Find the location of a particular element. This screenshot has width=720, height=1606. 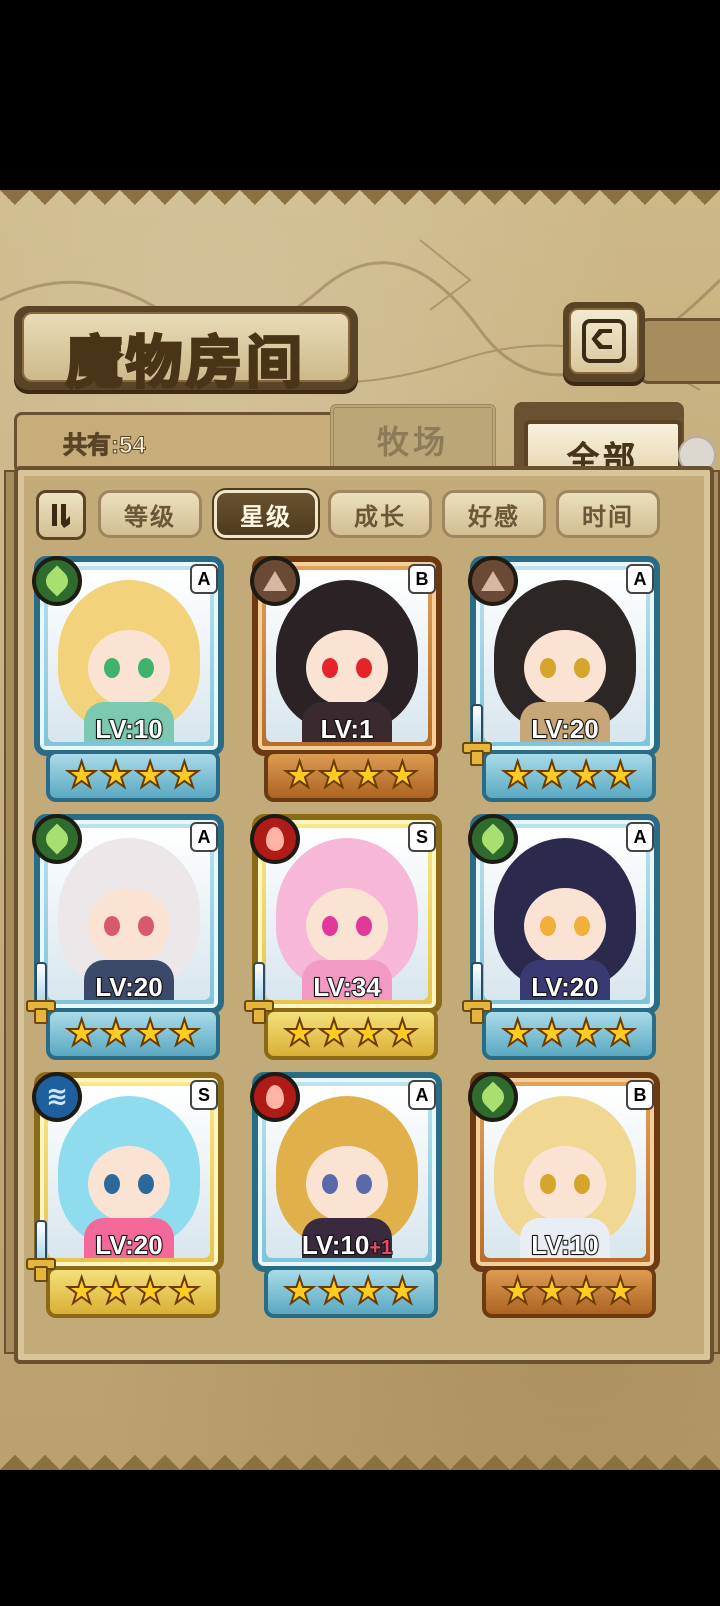

sort-order-icon is located at coordinates (61, 516).